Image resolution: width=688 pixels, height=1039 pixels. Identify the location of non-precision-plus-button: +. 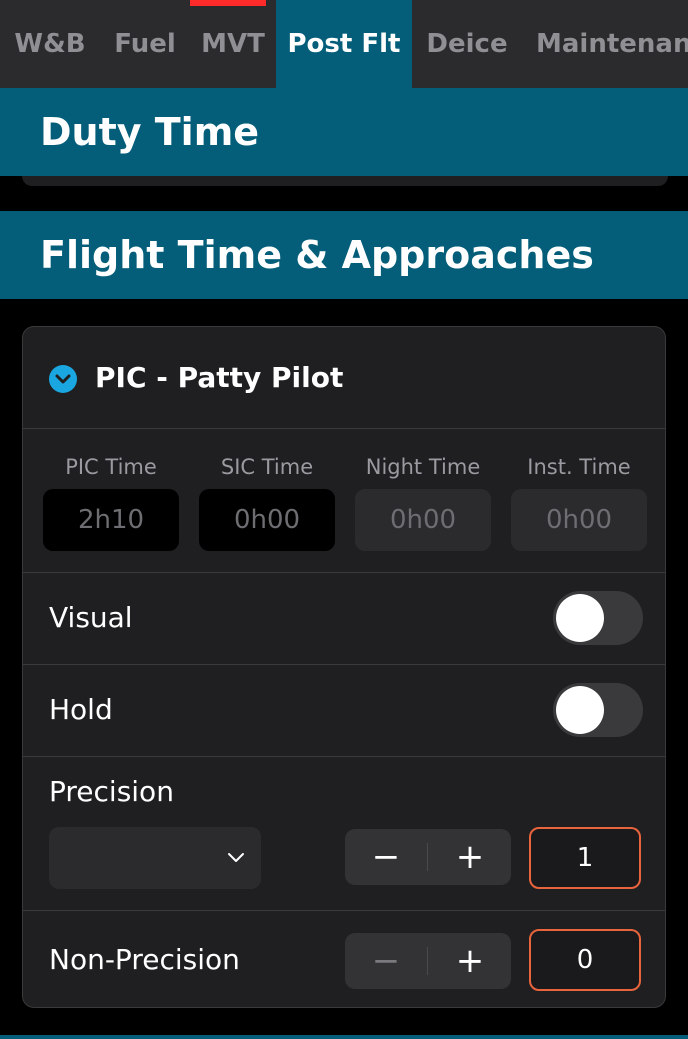
(470, 961).